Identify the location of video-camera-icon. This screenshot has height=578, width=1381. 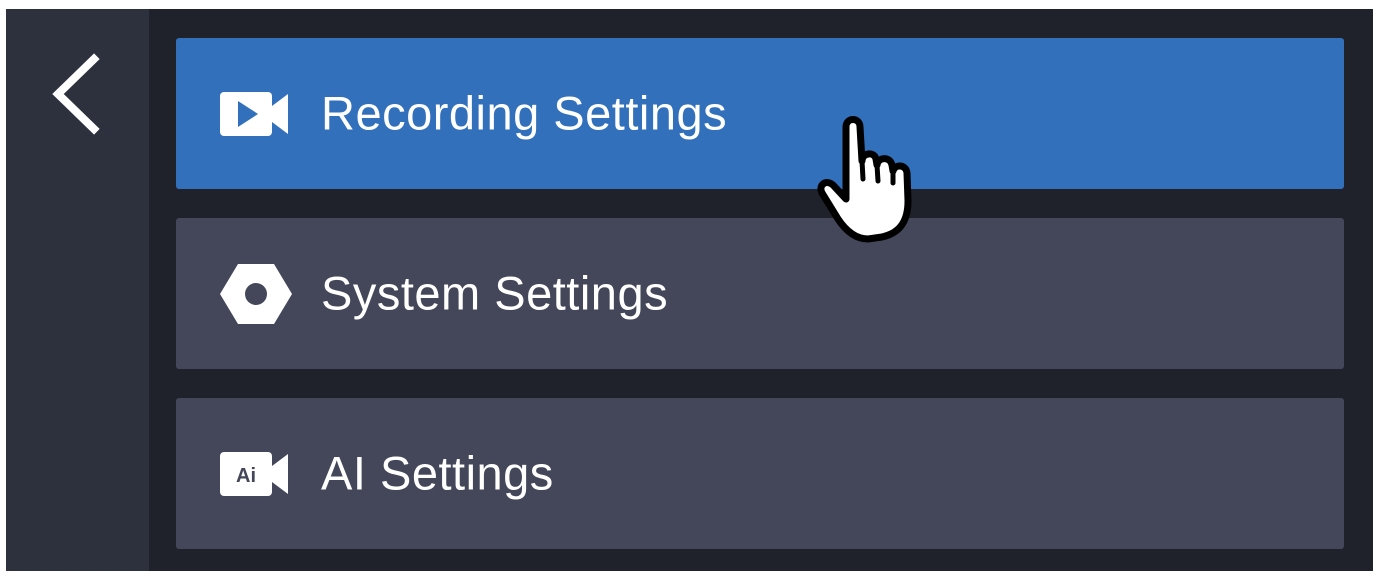
(256, 114).